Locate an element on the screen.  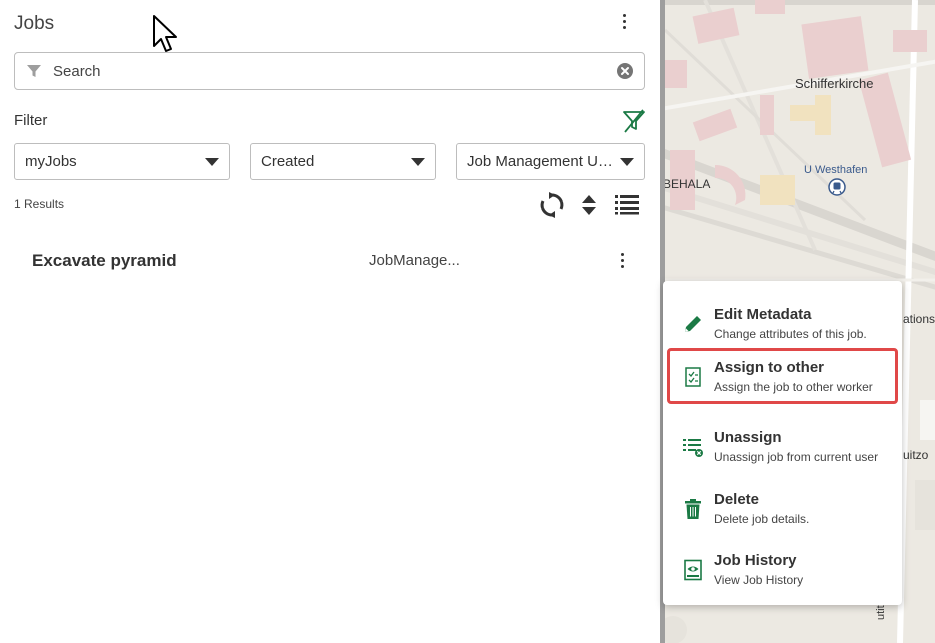
clear-search-icon is located at coordinates (625, 71).